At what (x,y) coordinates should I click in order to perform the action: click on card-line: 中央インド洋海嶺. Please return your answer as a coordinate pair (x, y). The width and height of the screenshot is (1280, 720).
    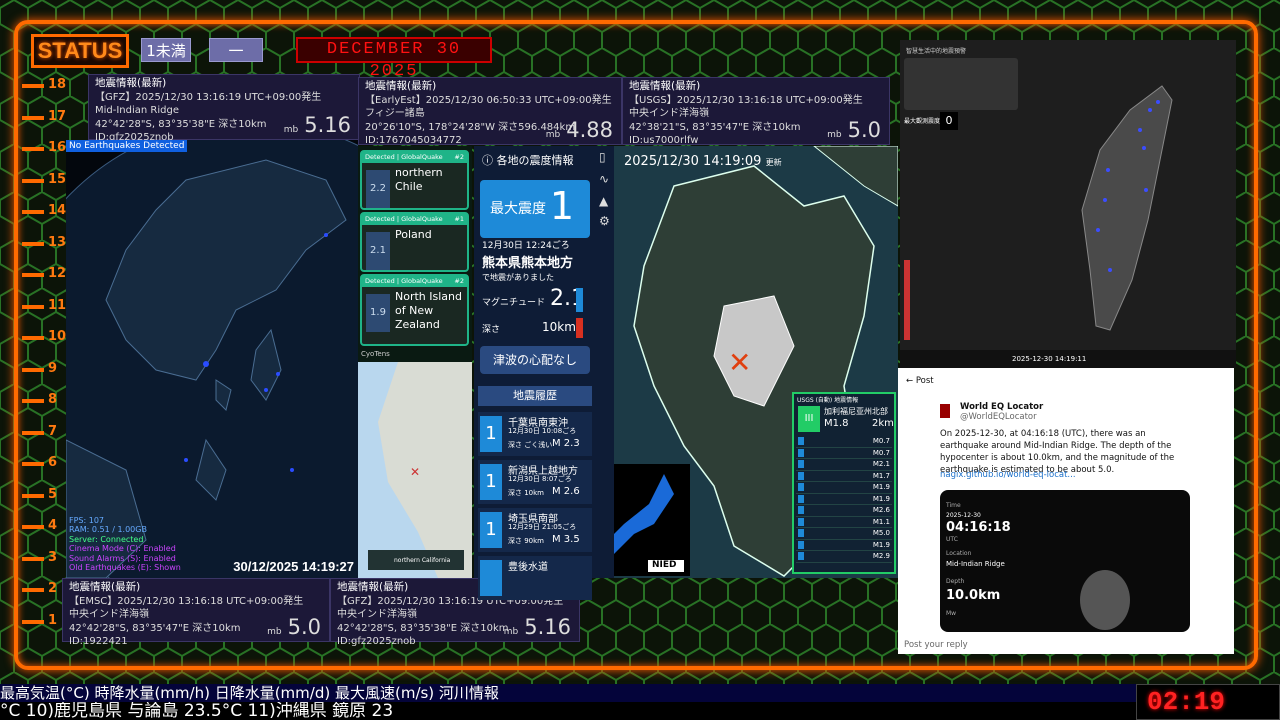
    Looking at the image, I should click on (669, 113).